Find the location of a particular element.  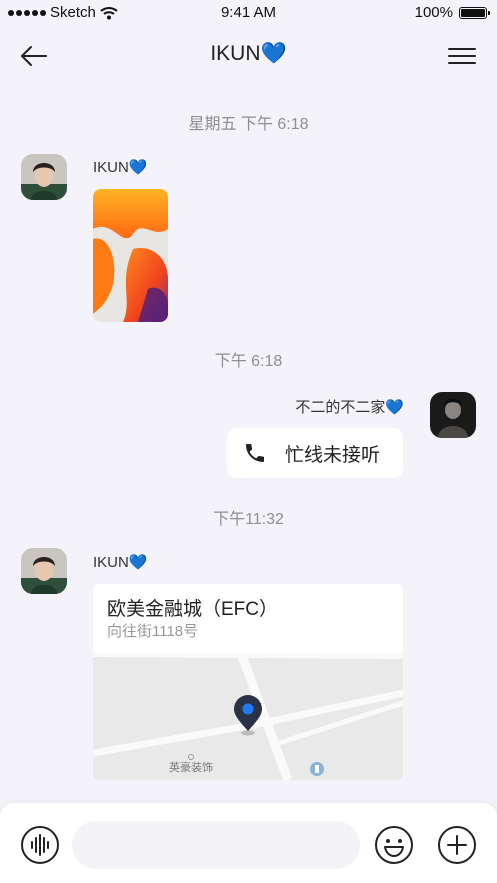

location-address: 向往街1118号 is located at coordinates (153, 631).